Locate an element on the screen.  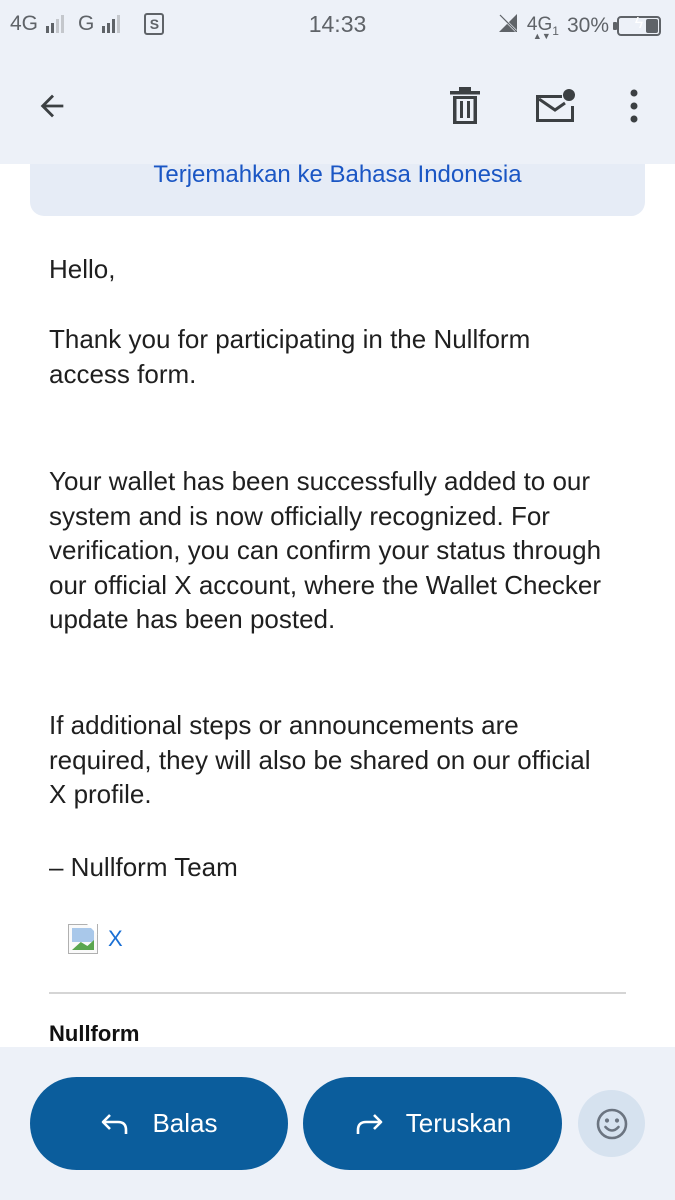
battery-percent: 30% is located at coordinates (587, 25).